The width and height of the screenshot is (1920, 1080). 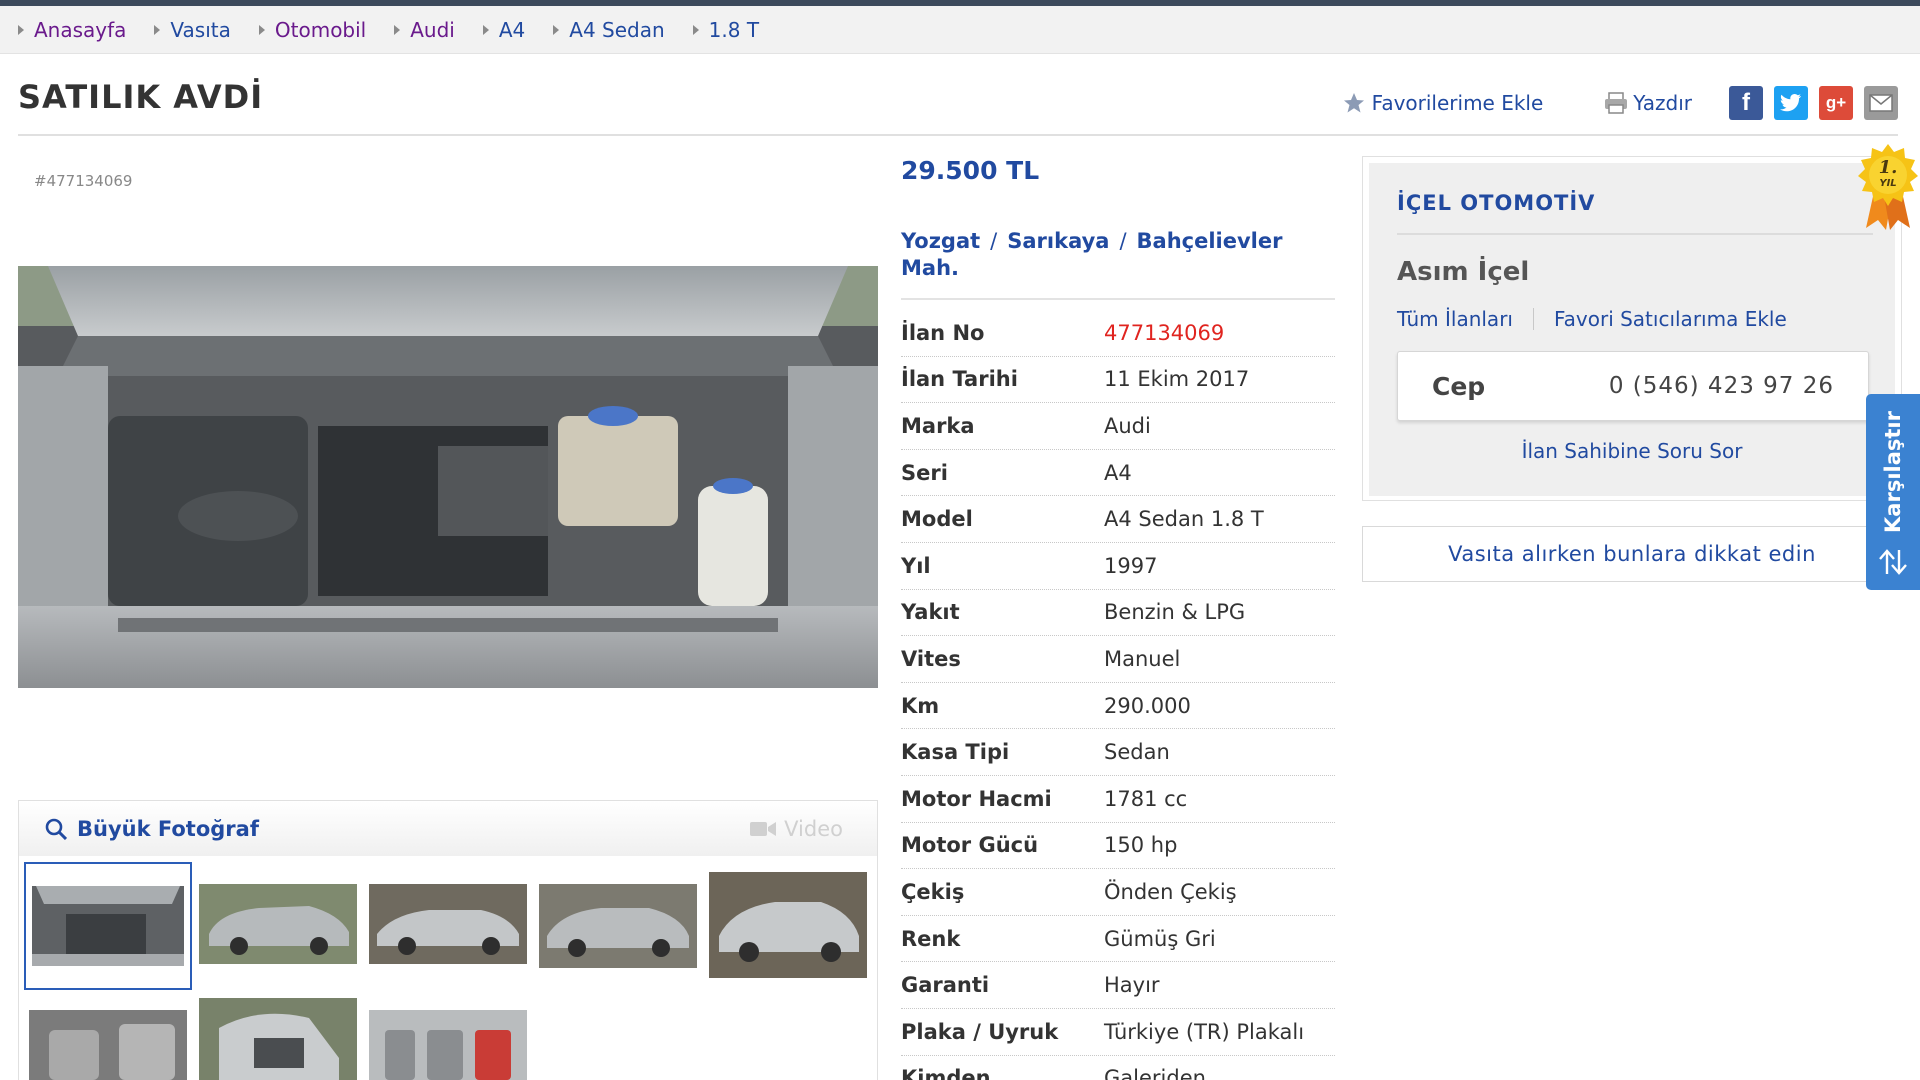 What do you see at coordinates (1058, 241) in the screenshot?
I see `location-district: Sarıkaya` at bounding box center [1058, 241].